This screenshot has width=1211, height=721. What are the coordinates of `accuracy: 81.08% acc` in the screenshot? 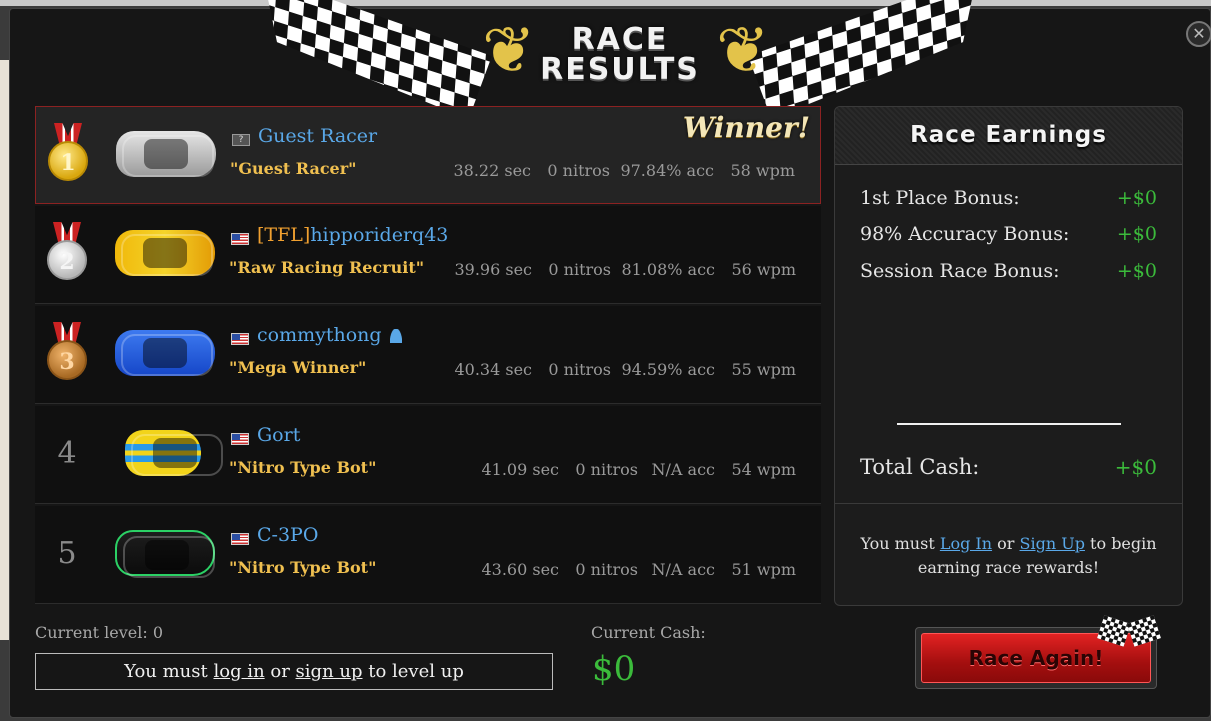 It's located at (668, 269).